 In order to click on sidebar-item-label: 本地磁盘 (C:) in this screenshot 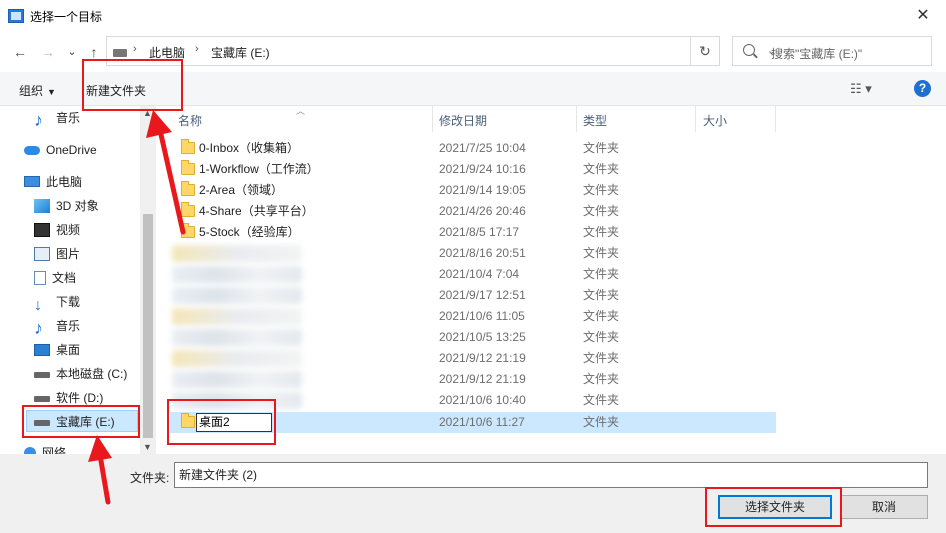, I will do `click(92, 374)`.